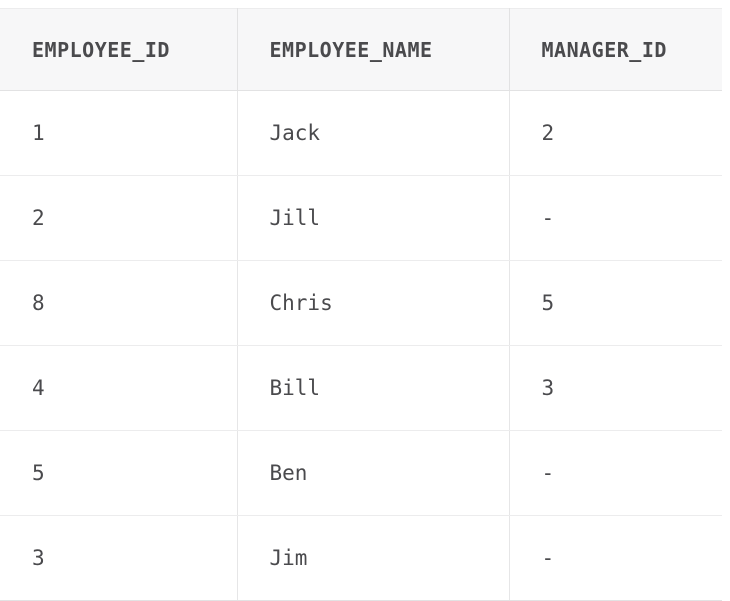  Describe the element at coordinates (373, 49) in the screenshot. I see `column-header-employee-name: EMPLOYEE_NAME` at that location.